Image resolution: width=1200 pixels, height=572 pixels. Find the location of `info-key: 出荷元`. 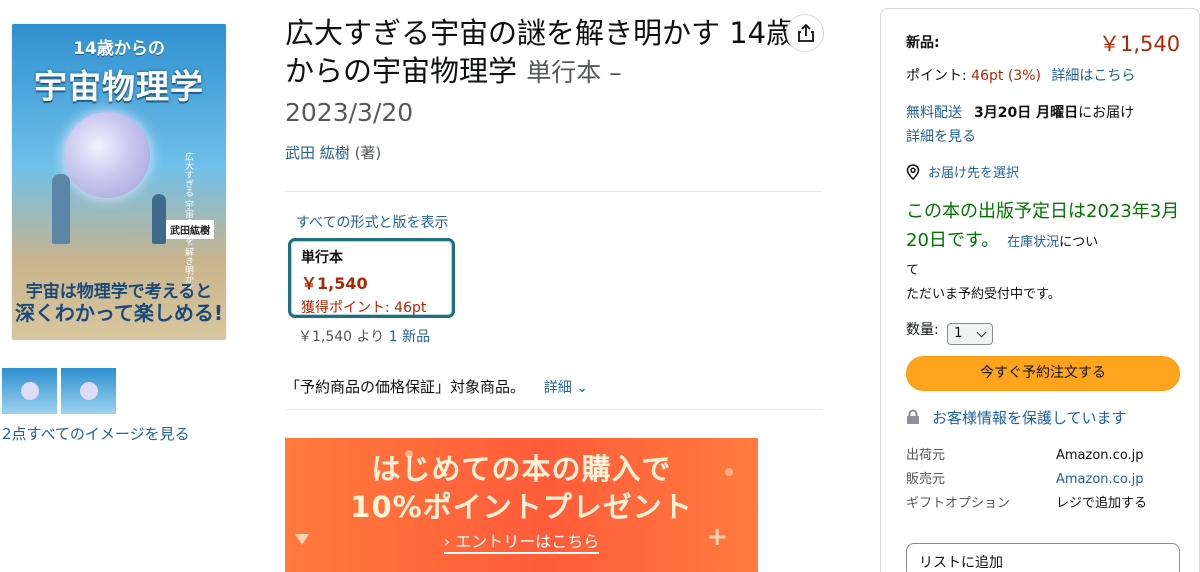

info-key: 出荷元 is located at coordinates (926, 455).